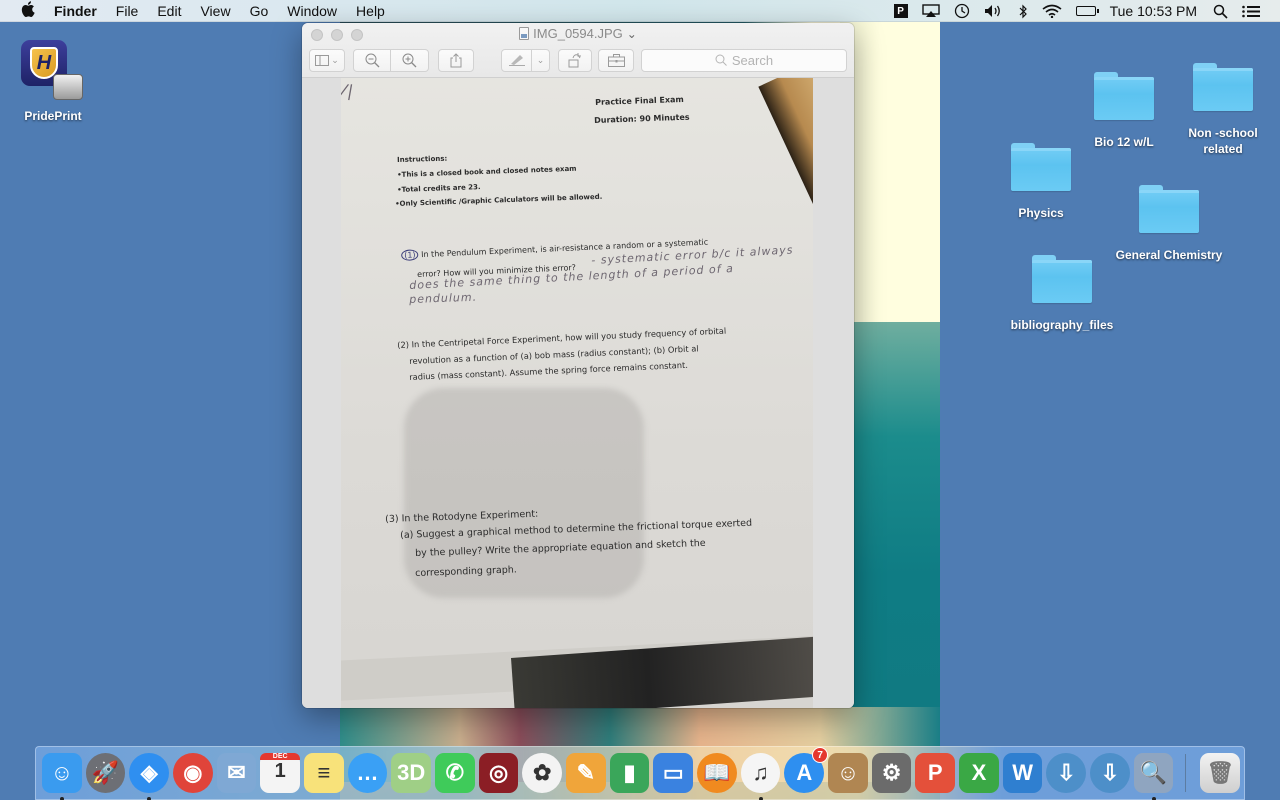  What do you see at coordinates (455, 773) in the screenshot?
I see `dock-app-facetime: ✆` at bounding box center [455, 773].